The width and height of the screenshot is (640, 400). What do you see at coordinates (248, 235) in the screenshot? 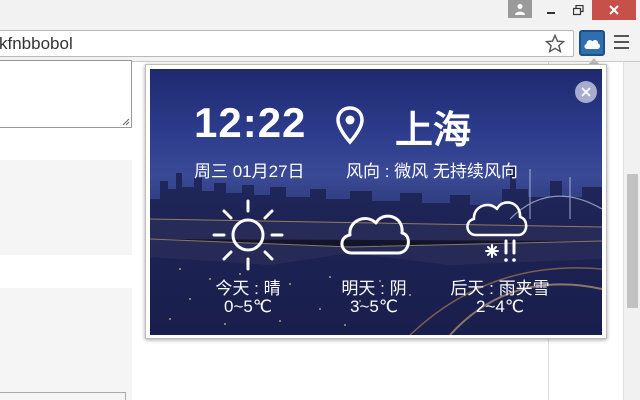
I see `sun-icon` at bounding box center [248, 235].